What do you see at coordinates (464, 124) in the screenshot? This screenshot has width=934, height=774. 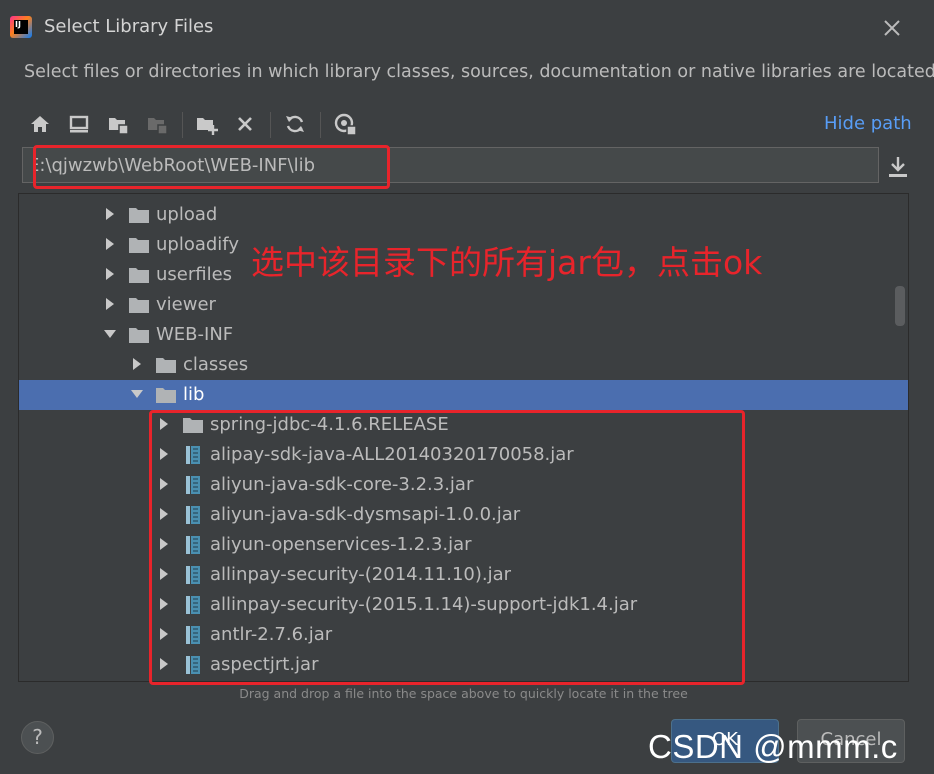 I see `file-chooser-toolbar` at bounding box center [464, 124].